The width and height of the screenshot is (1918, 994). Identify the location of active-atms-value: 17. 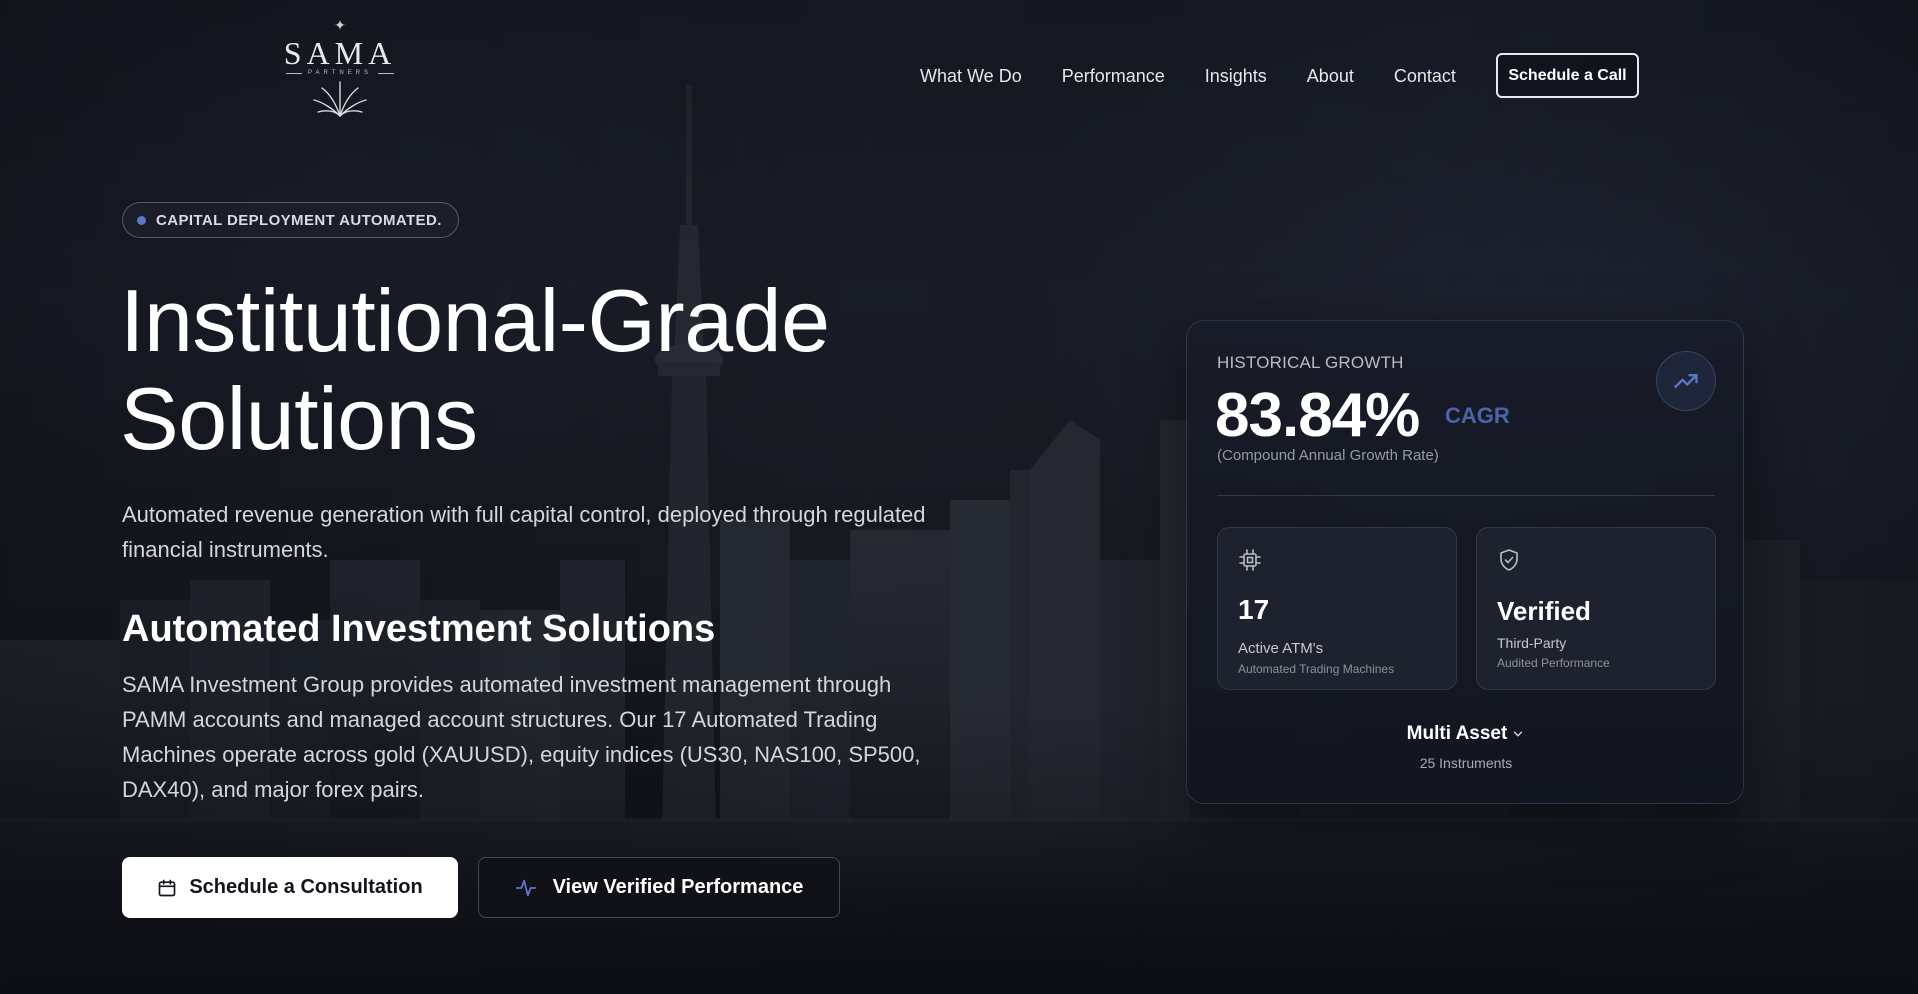
(1254, 609).